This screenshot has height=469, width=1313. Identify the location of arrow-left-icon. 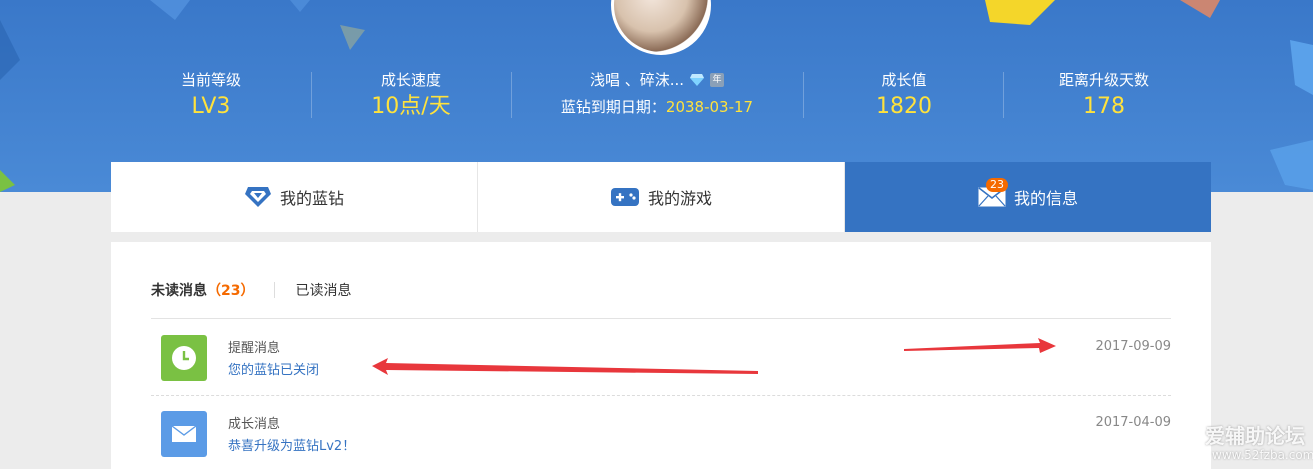
(565, 366).